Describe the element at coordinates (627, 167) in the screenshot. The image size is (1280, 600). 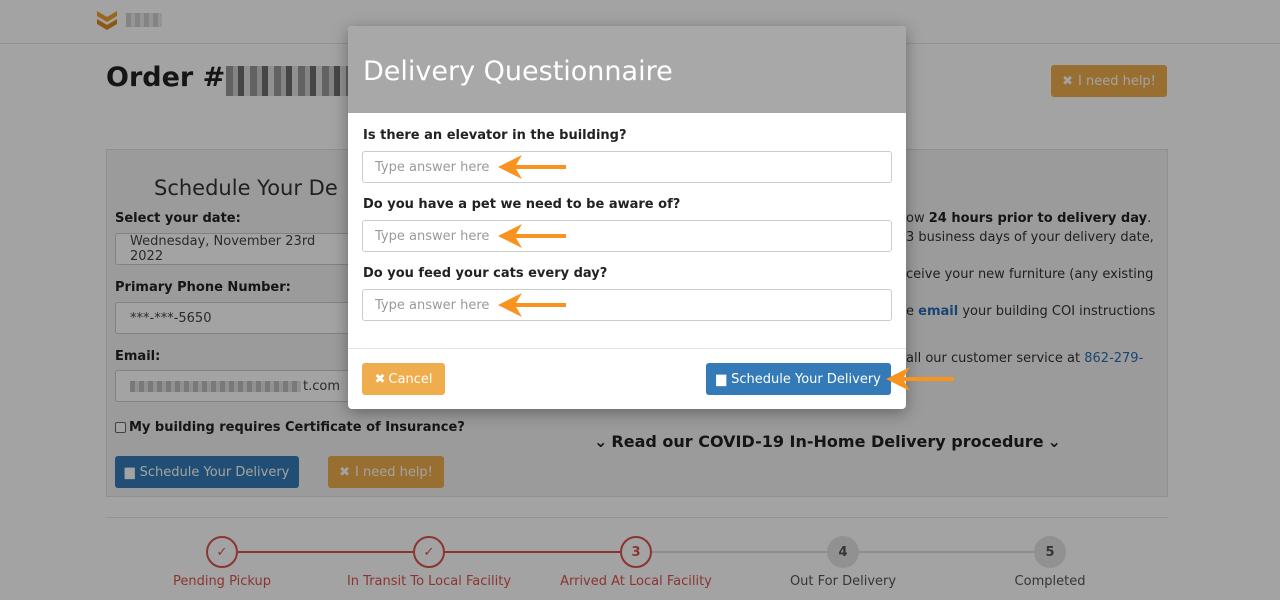
I see `answer-elevator-input` at that location.